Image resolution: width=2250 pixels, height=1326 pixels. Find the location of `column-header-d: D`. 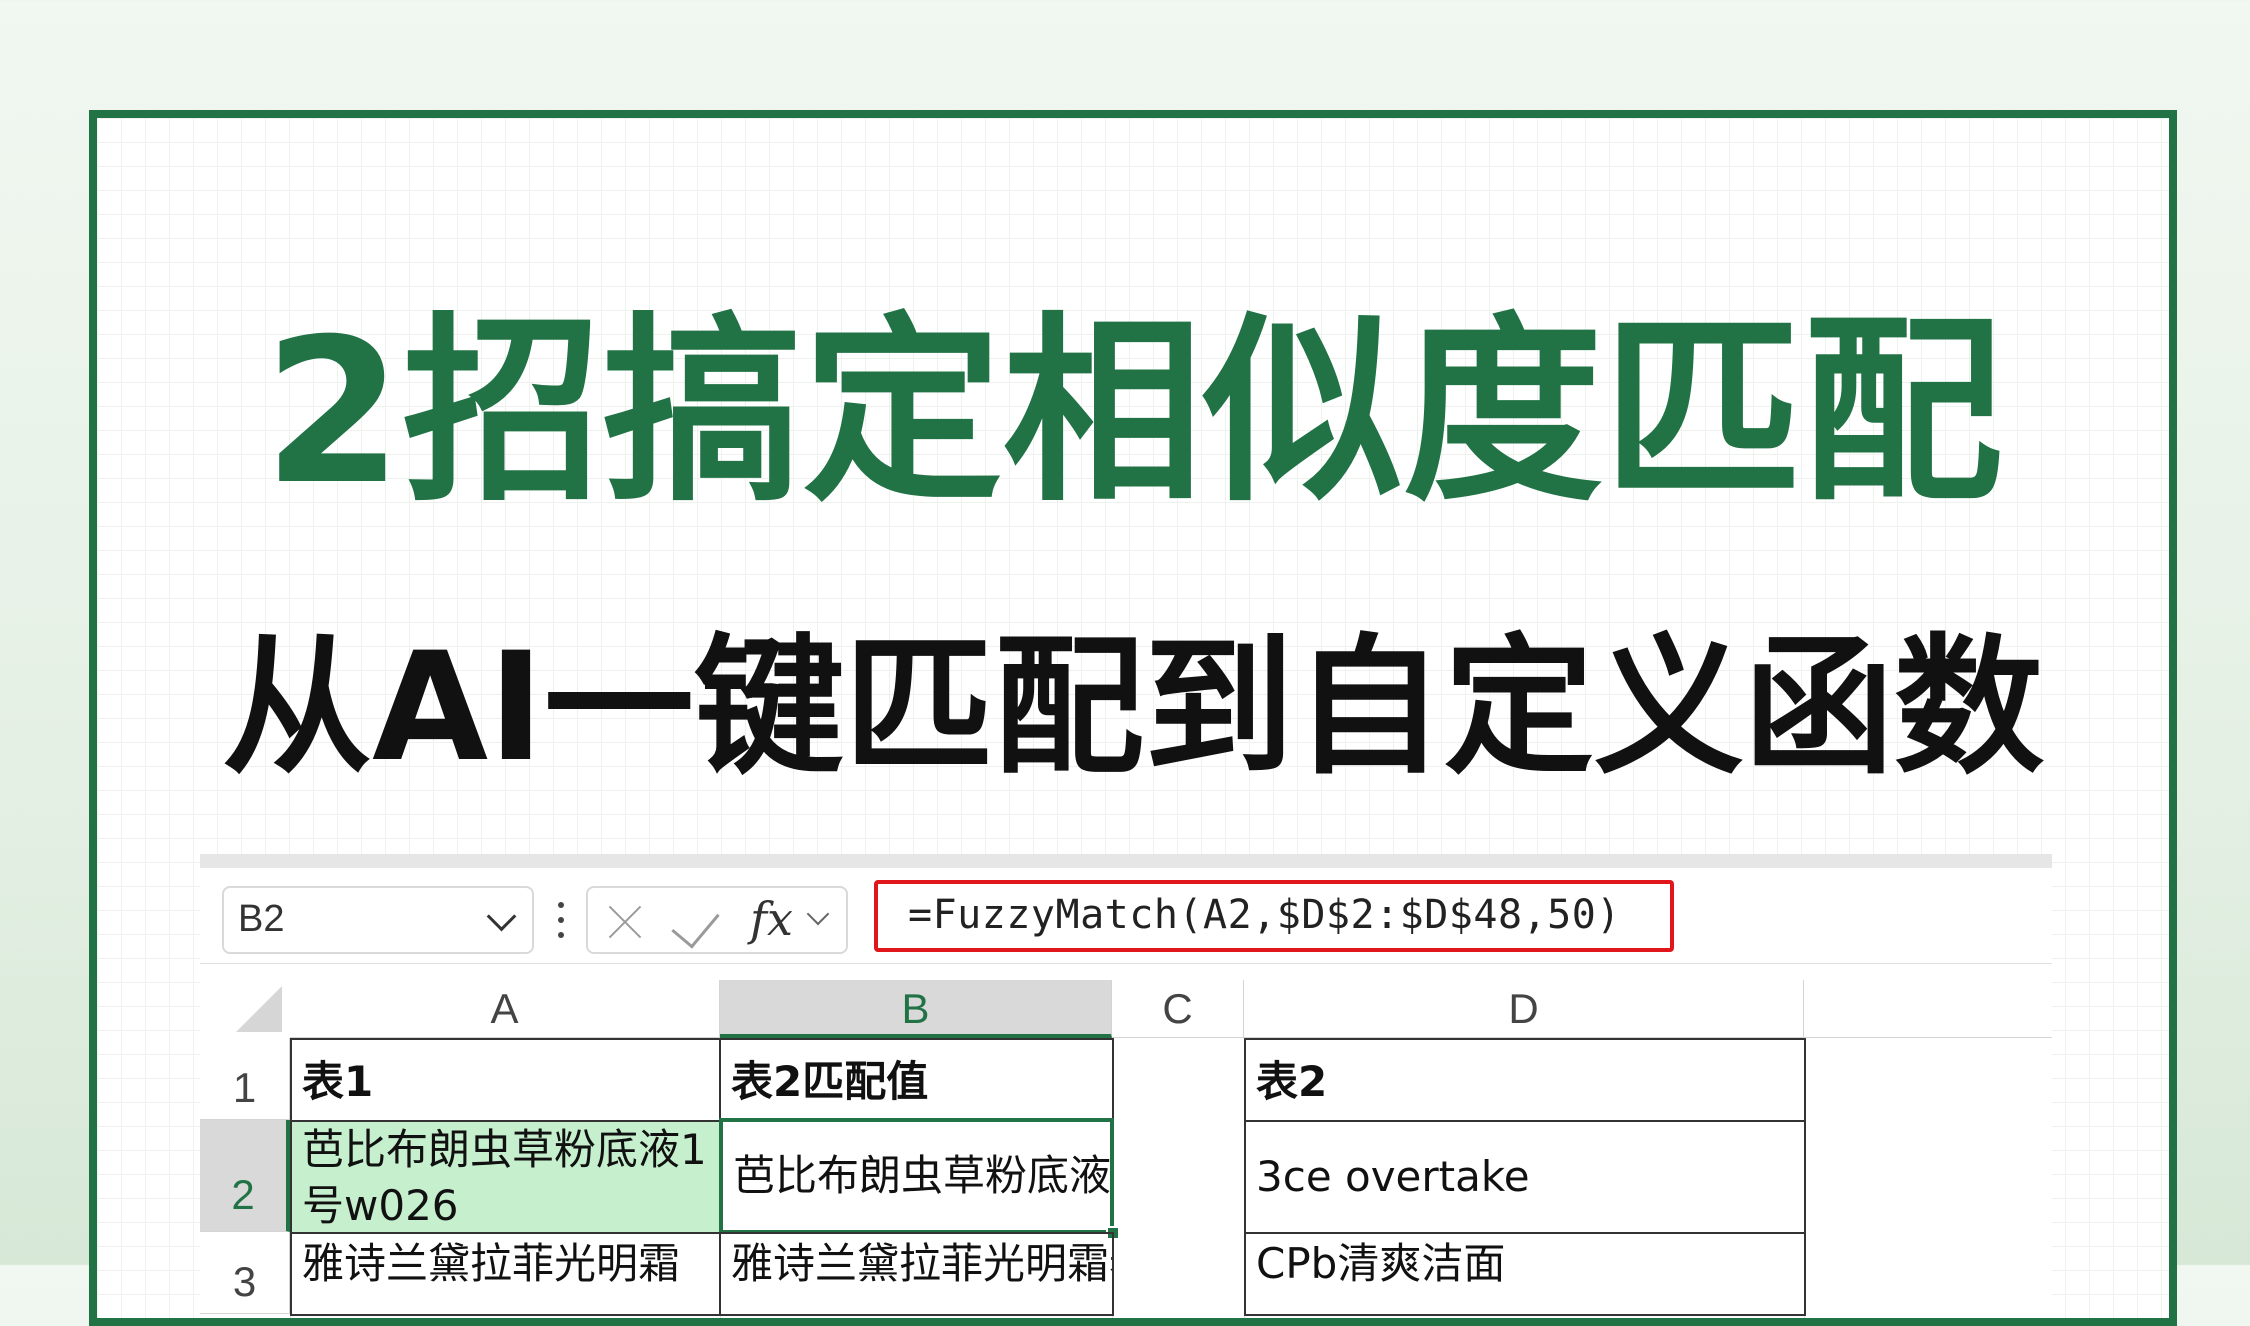

column-header-d: D is located at coordinates (1524, 1009).